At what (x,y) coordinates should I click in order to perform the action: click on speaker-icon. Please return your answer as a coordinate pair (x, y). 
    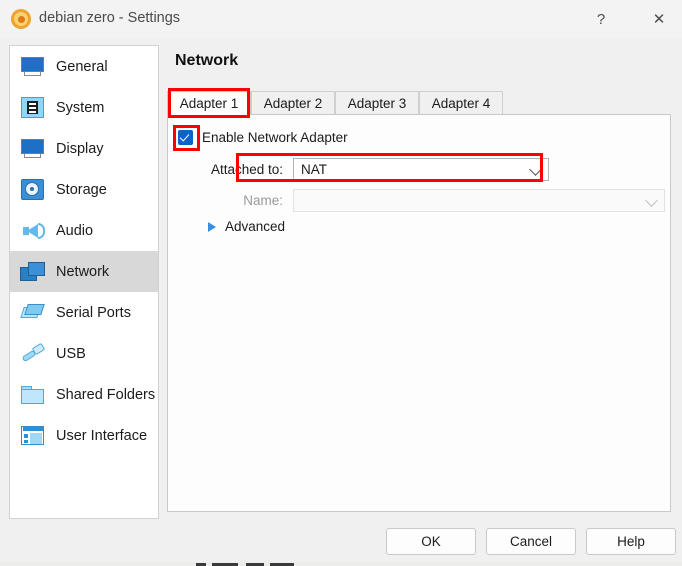
    Looking at the image, I should click on (33, 231).